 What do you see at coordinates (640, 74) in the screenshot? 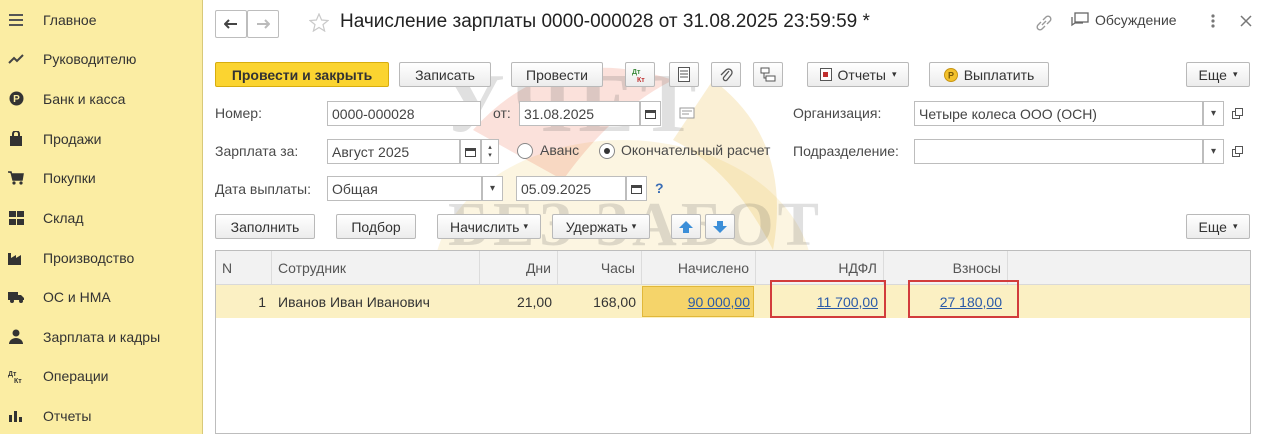
I see `dtkt-button: Дт Кт` at bounding box center [640, 74].